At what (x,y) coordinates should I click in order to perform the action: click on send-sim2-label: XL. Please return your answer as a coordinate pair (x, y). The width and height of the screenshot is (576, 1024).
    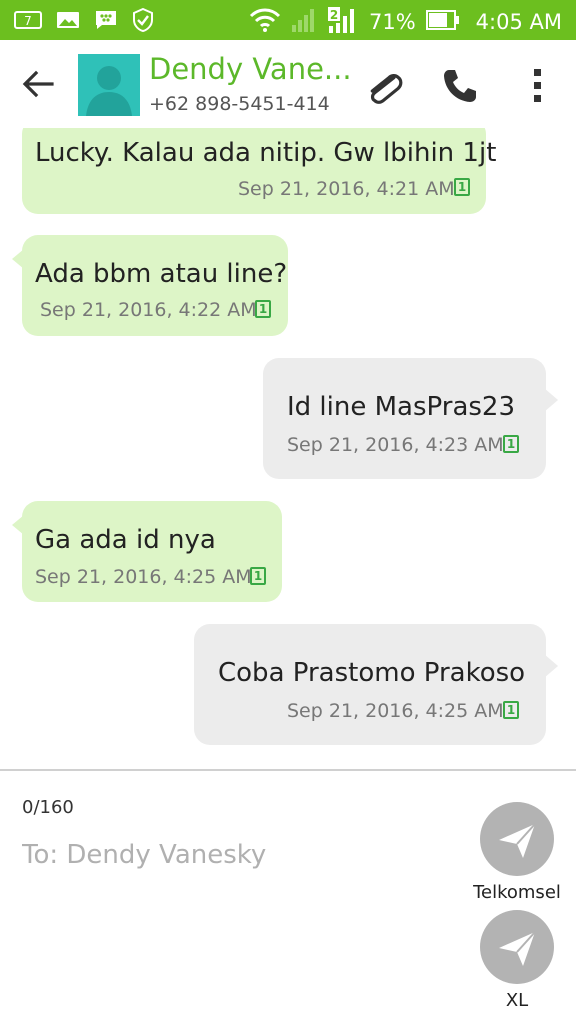
    Looking at the image, I should click on (517, 1000).